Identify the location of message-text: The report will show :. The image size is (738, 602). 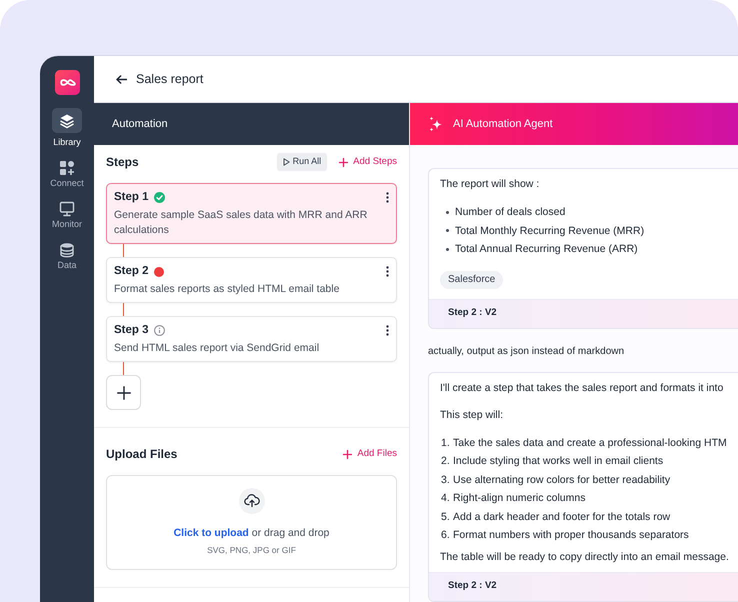
(490, 184).